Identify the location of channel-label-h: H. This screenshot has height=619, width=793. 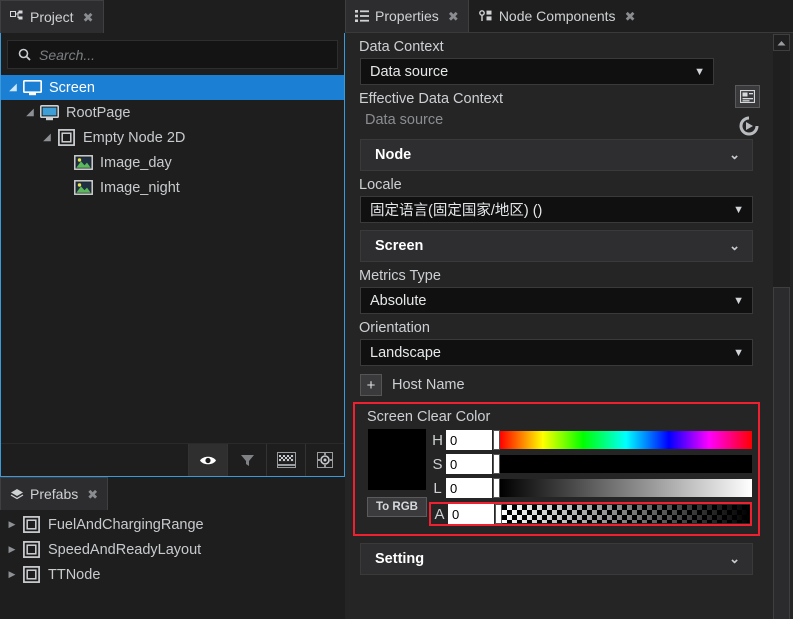
(437, 440).